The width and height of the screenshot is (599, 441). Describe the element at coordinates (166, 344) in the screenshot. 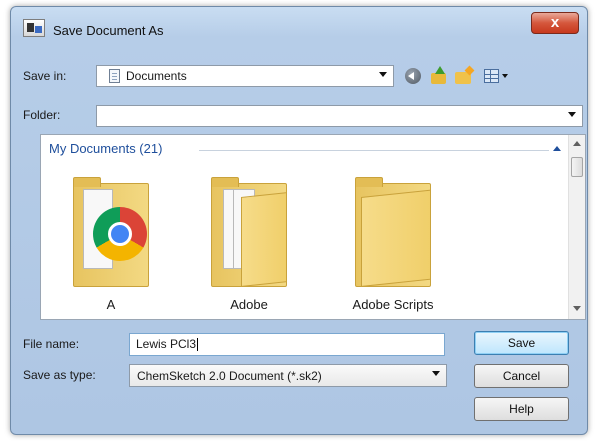

I see `file-name-value: Lewis PCl3` at that location.